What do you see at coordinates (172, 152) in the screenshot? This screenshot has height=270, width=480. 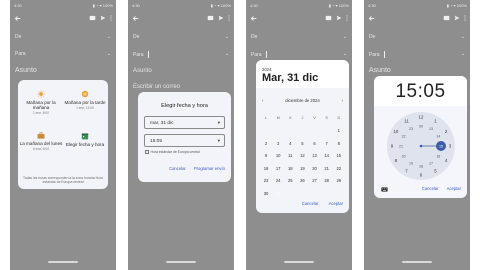 I see `timezone-row: Hora estándar de Europa central` at bounding box center [172, 152].